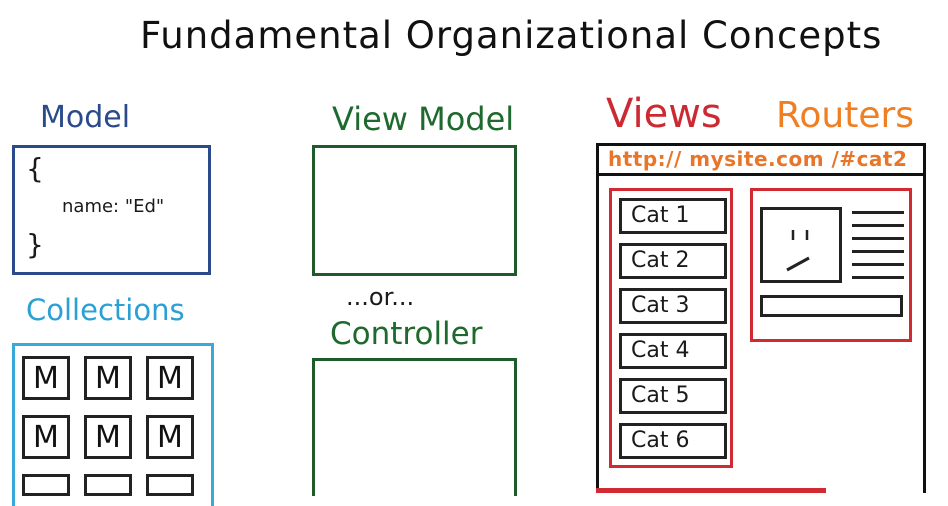 The image size is (948, 506). I want to click on progress-bar, so click(711, 490).